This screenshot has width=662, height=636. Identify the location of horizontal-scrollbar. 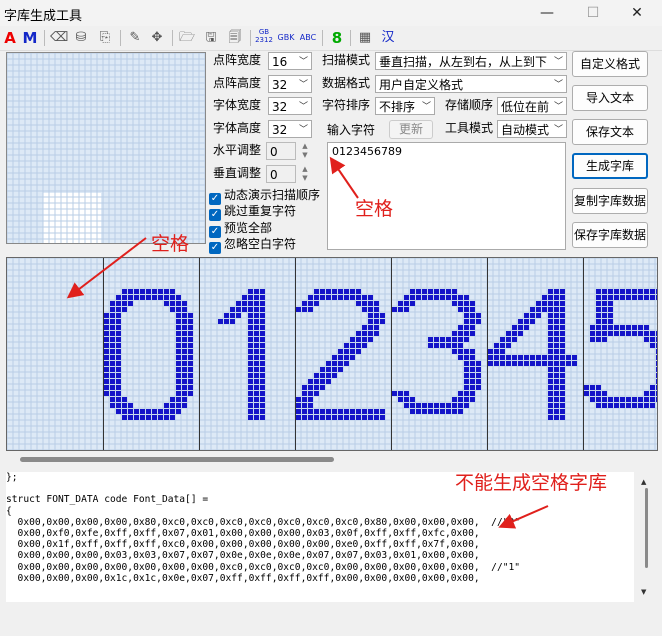
(331, 459).